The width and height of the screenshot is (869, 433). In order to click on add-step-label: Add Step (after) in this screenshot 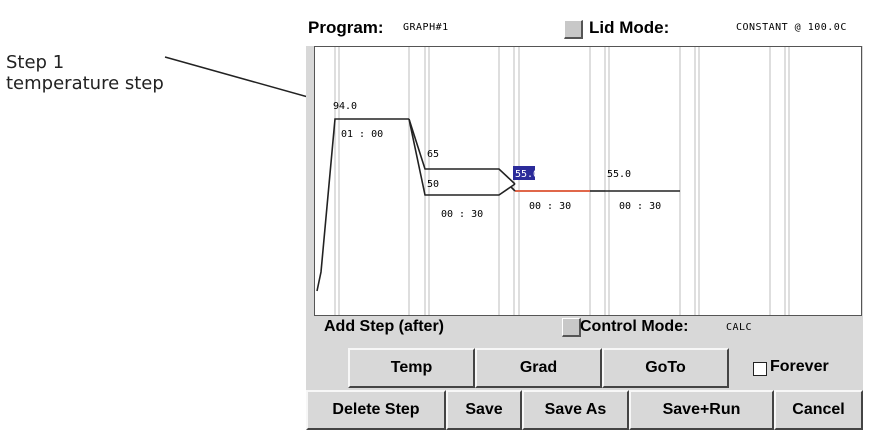, I will do `click(384, 326)`.